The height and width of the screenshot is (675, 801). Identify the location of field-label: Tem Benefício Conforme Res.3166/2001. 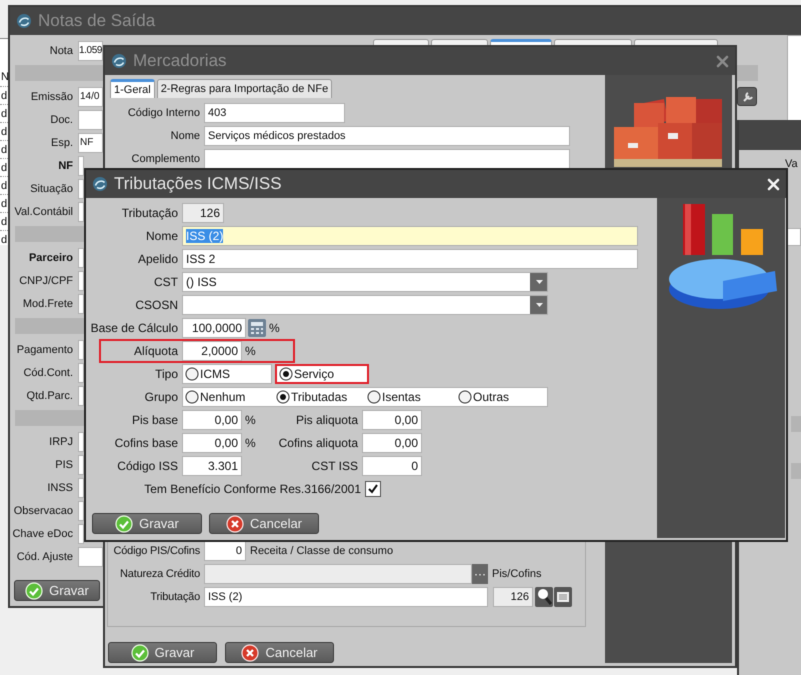
(252, 489).